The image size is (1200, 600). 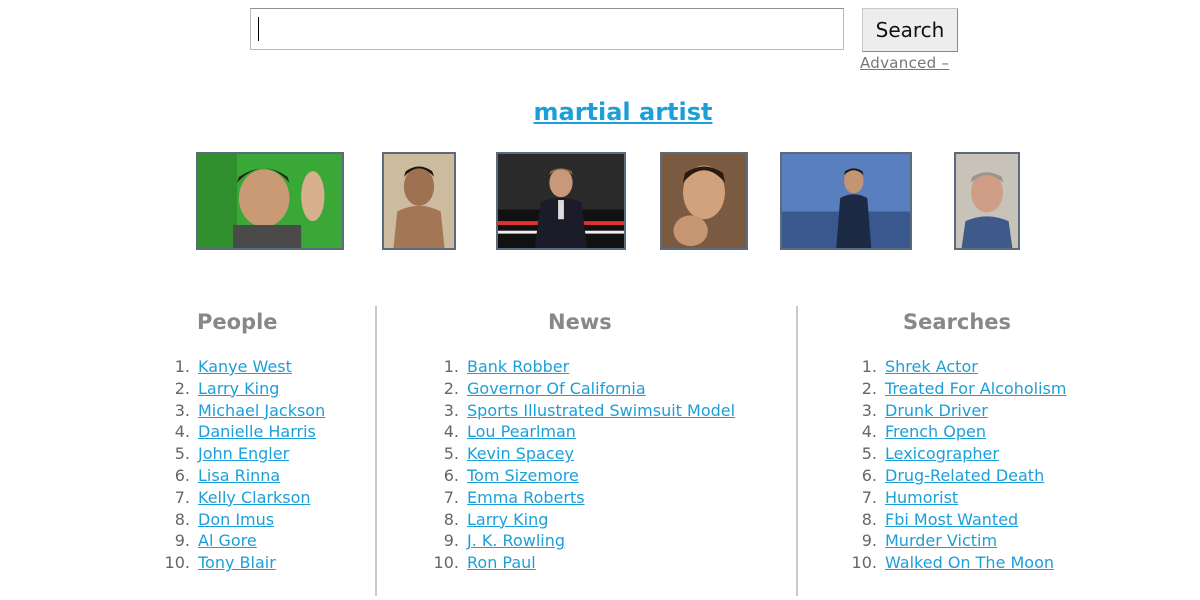 I want to click on list-item: 10. Tony Blair, so click(x=240, y=563).